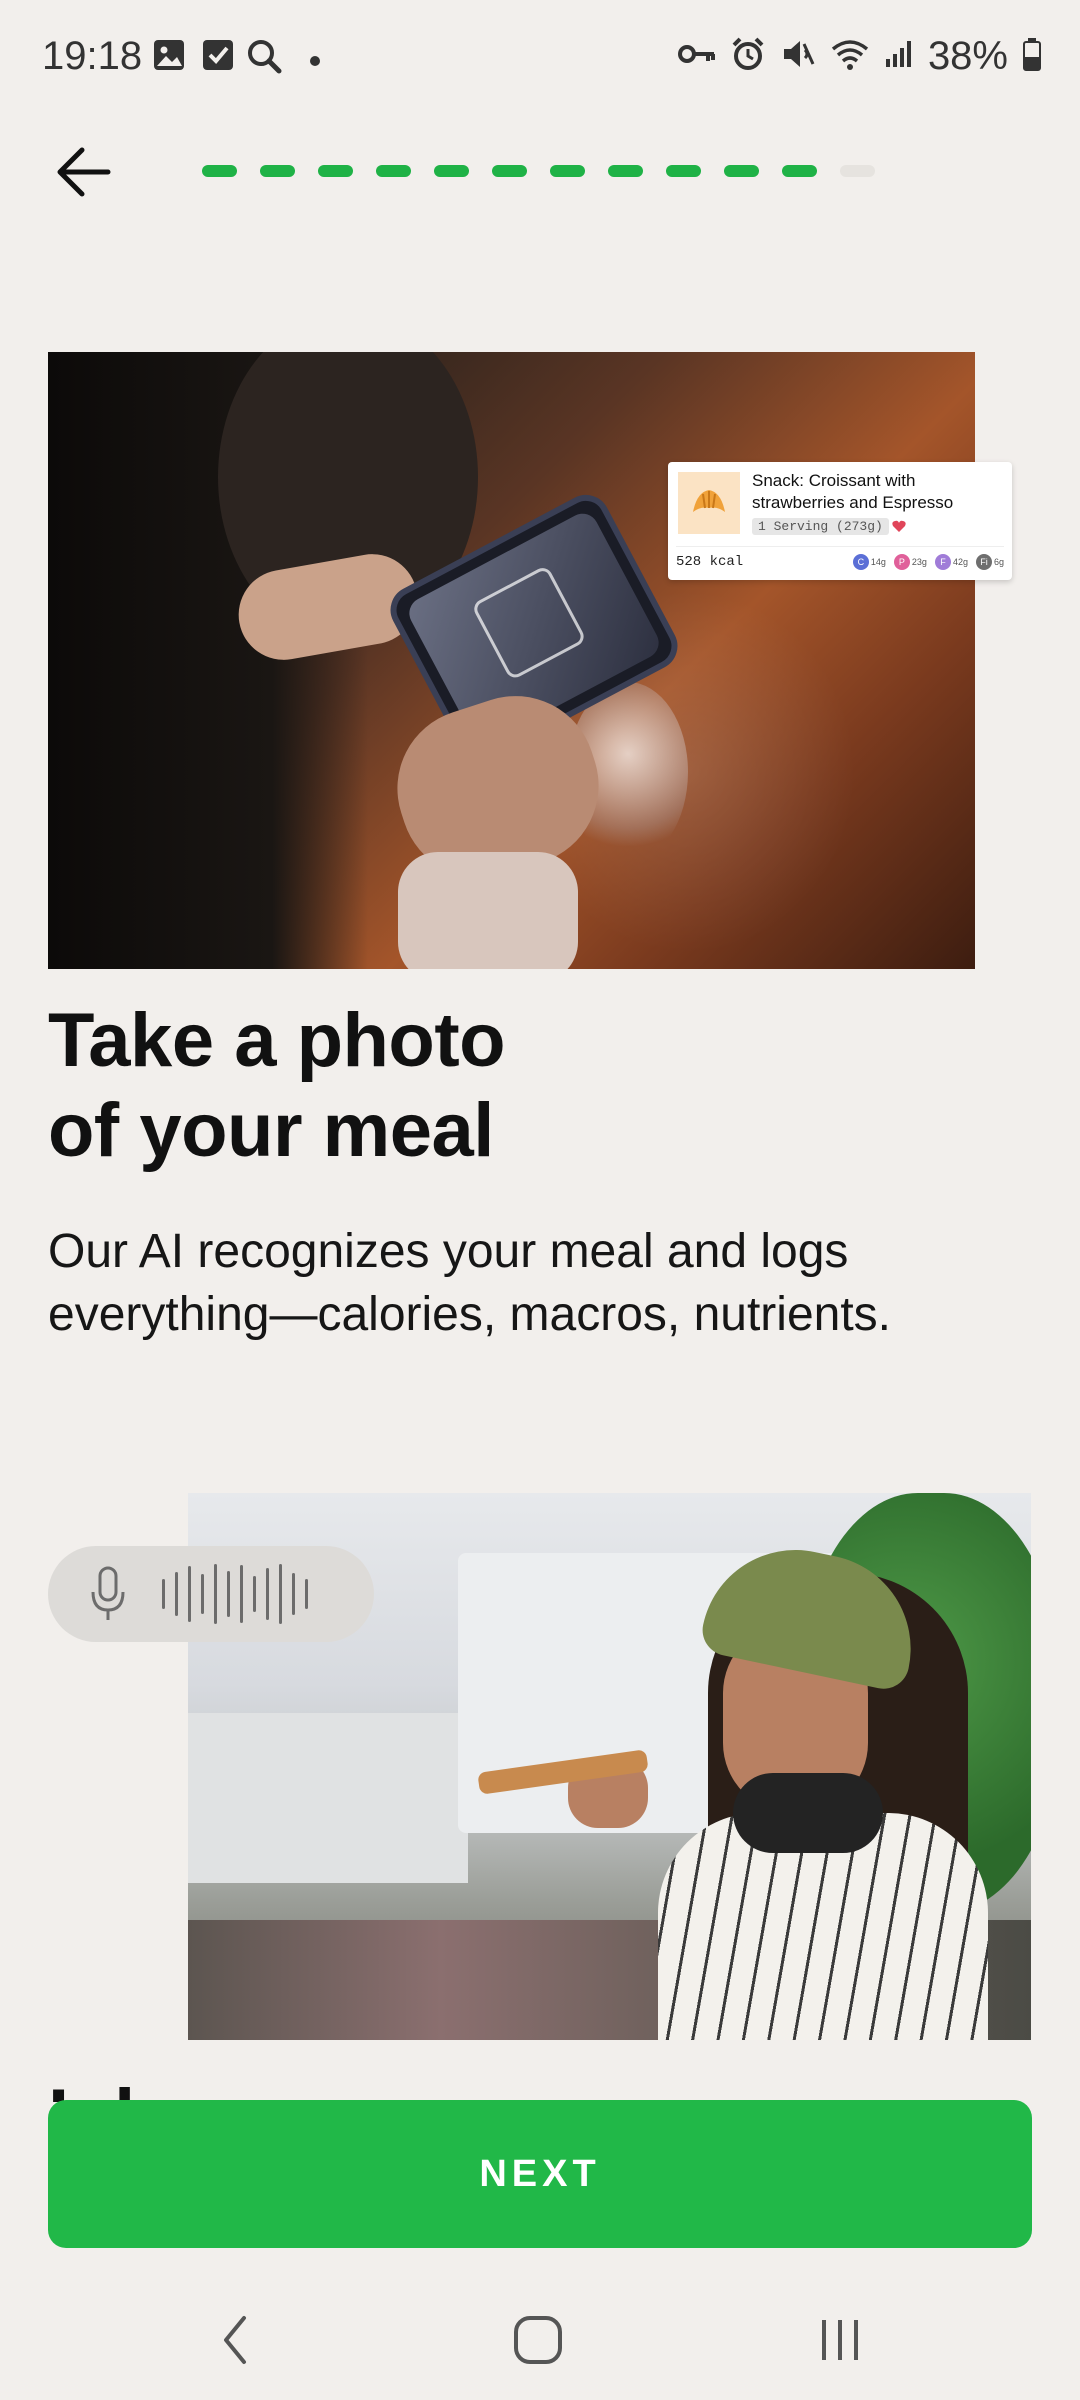 The image size is (1080, 2400). What do you see at coordinates (264, 58) in the screenshot?
I see `search-icon` at bounding box center [264, 58].